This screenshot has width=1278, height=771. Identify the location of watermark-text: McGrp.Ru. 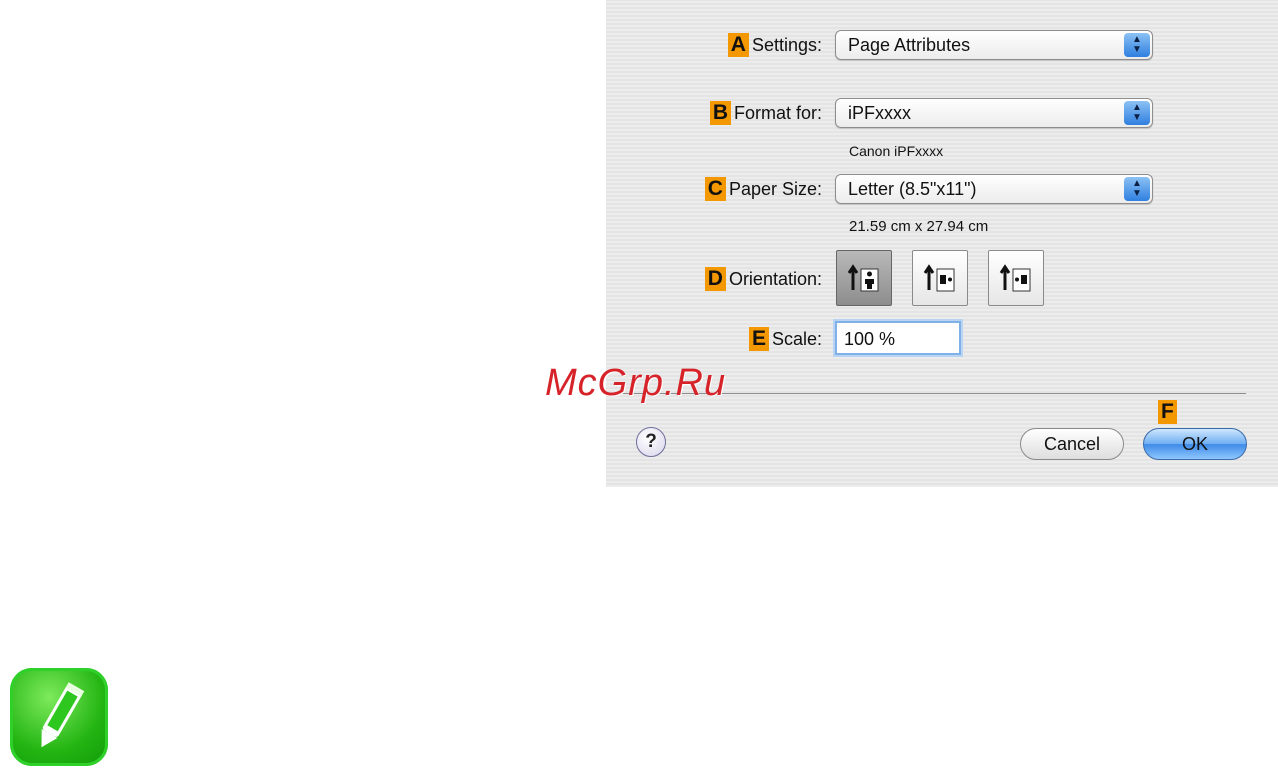
(636, 383).